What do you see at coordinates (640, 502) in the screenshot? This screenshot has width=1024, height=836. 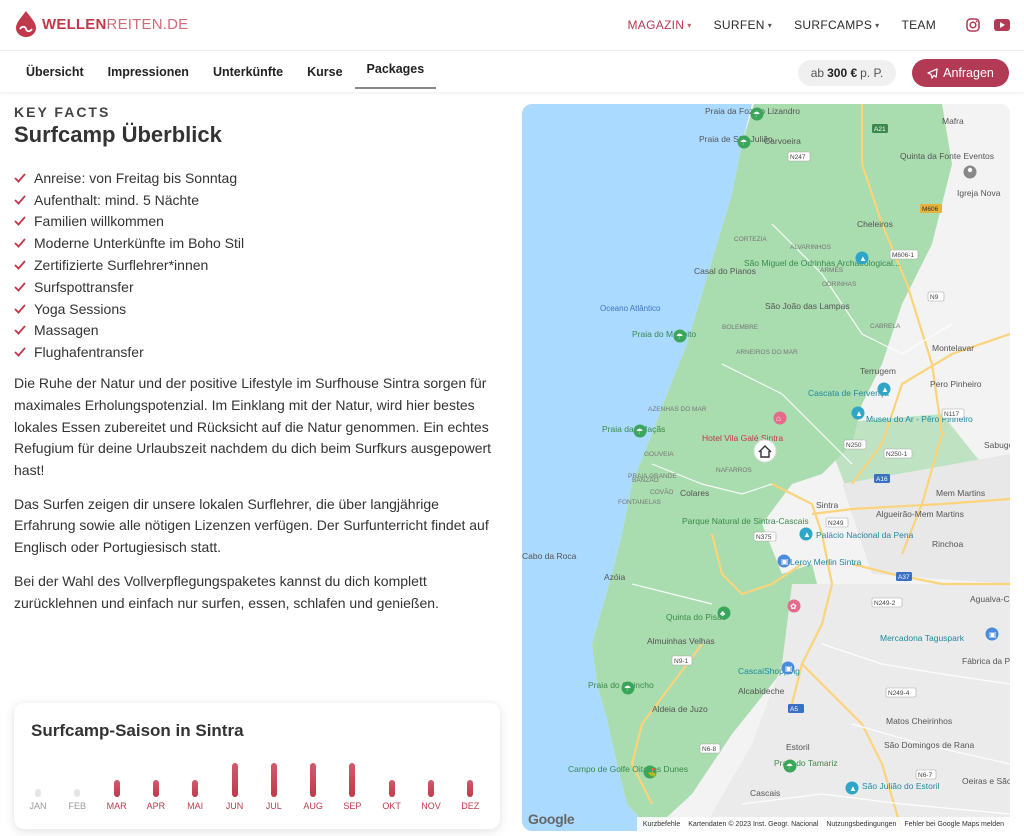 I see `map-label-small: FONTANELAS` at bounding box center [640, 502].